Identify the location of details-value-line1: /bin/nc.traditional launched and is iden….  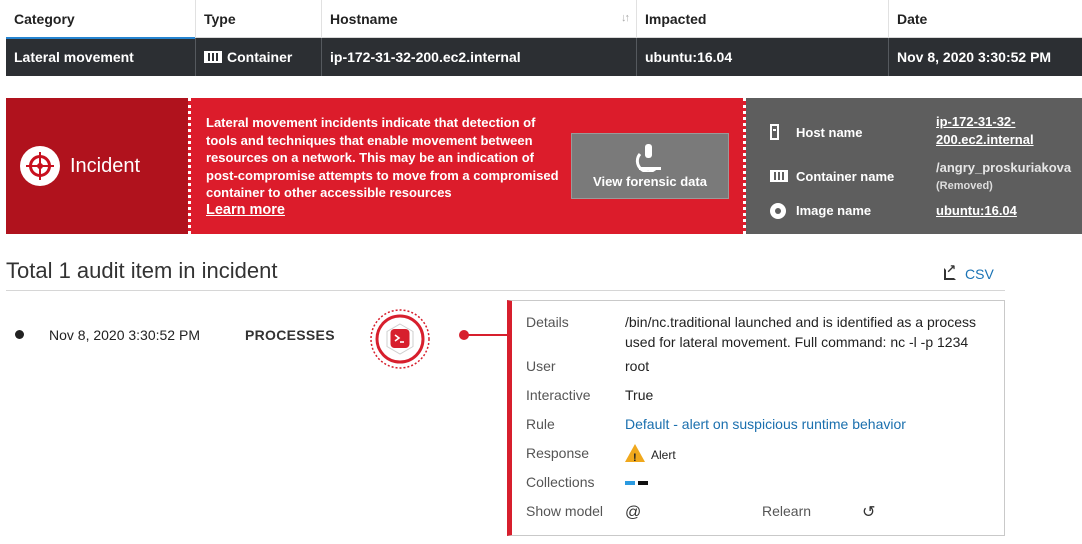
(800, 322).